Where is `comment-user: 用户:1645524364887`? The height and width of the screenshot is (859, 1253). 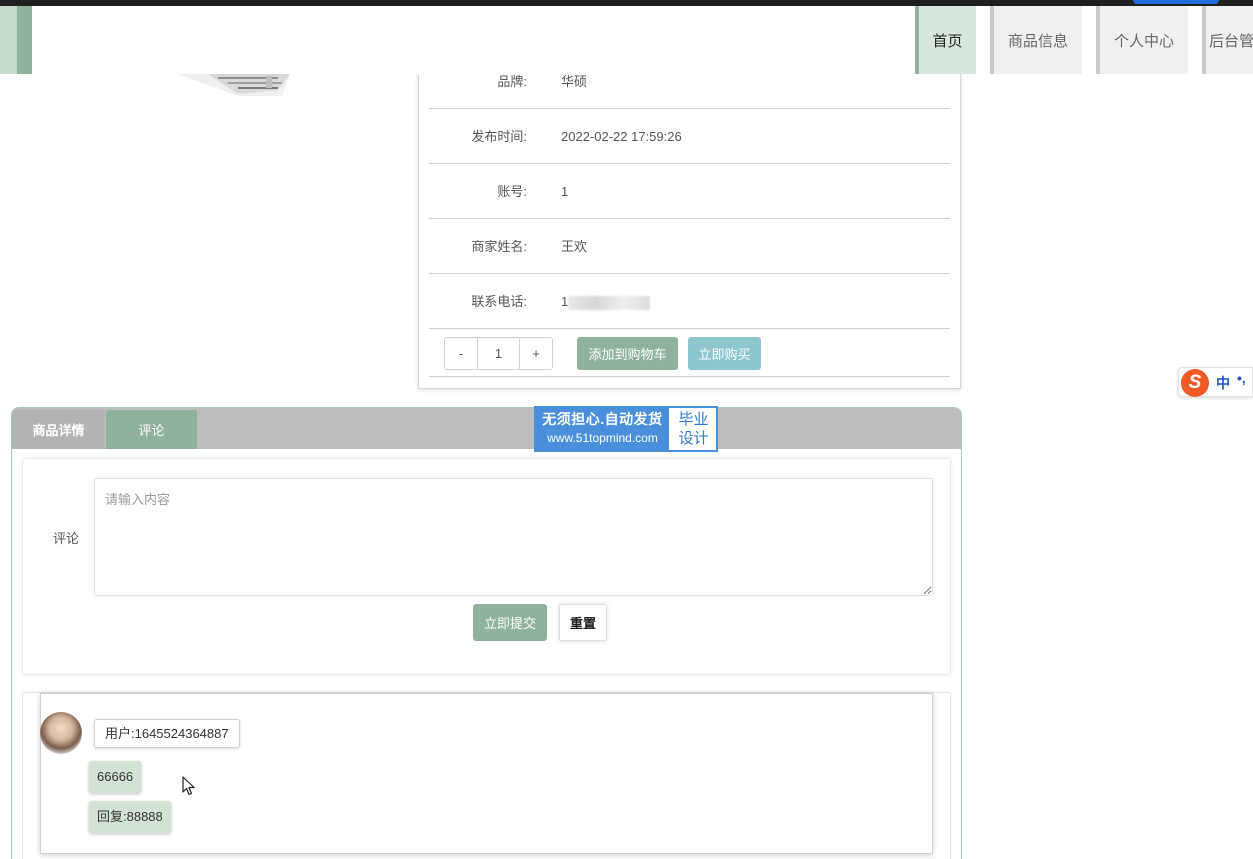
comment-user: 用户:1645524364887 is located at coordinates (167, 733).